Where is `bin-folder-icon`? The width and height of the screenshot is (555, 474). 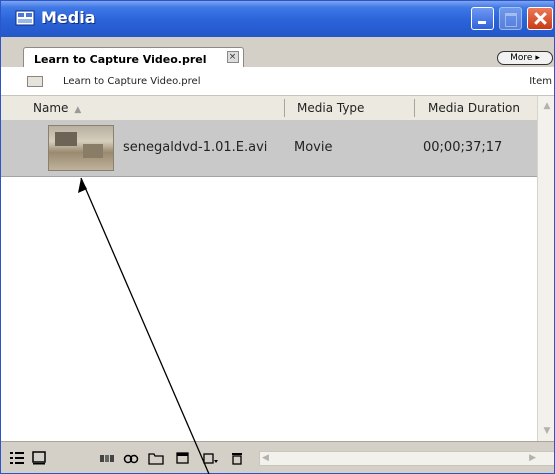
bin-folder-icon is located at coordinates (35, 81).